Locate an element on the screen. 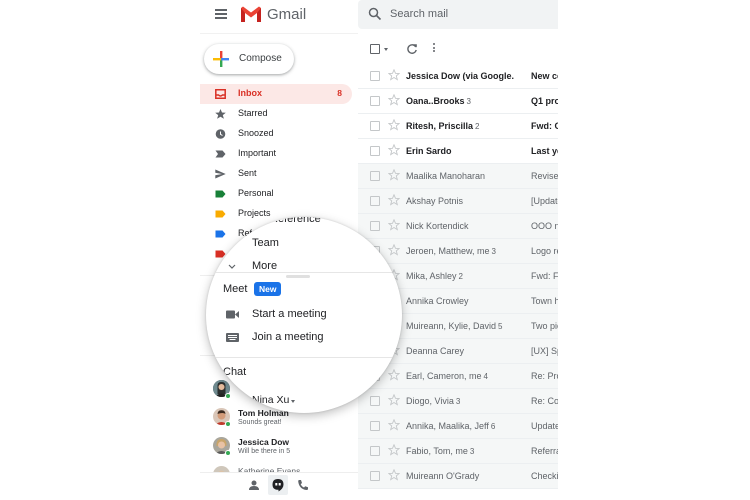  sender-name: Deanna Carey is located at coordinates (435, 351).